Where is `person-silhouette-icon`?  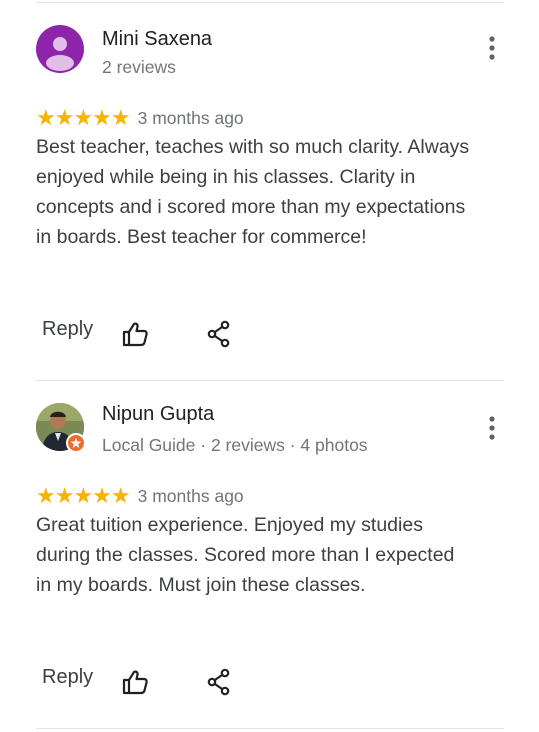
person-silhouette-icon is located at coordinates (60, 54).